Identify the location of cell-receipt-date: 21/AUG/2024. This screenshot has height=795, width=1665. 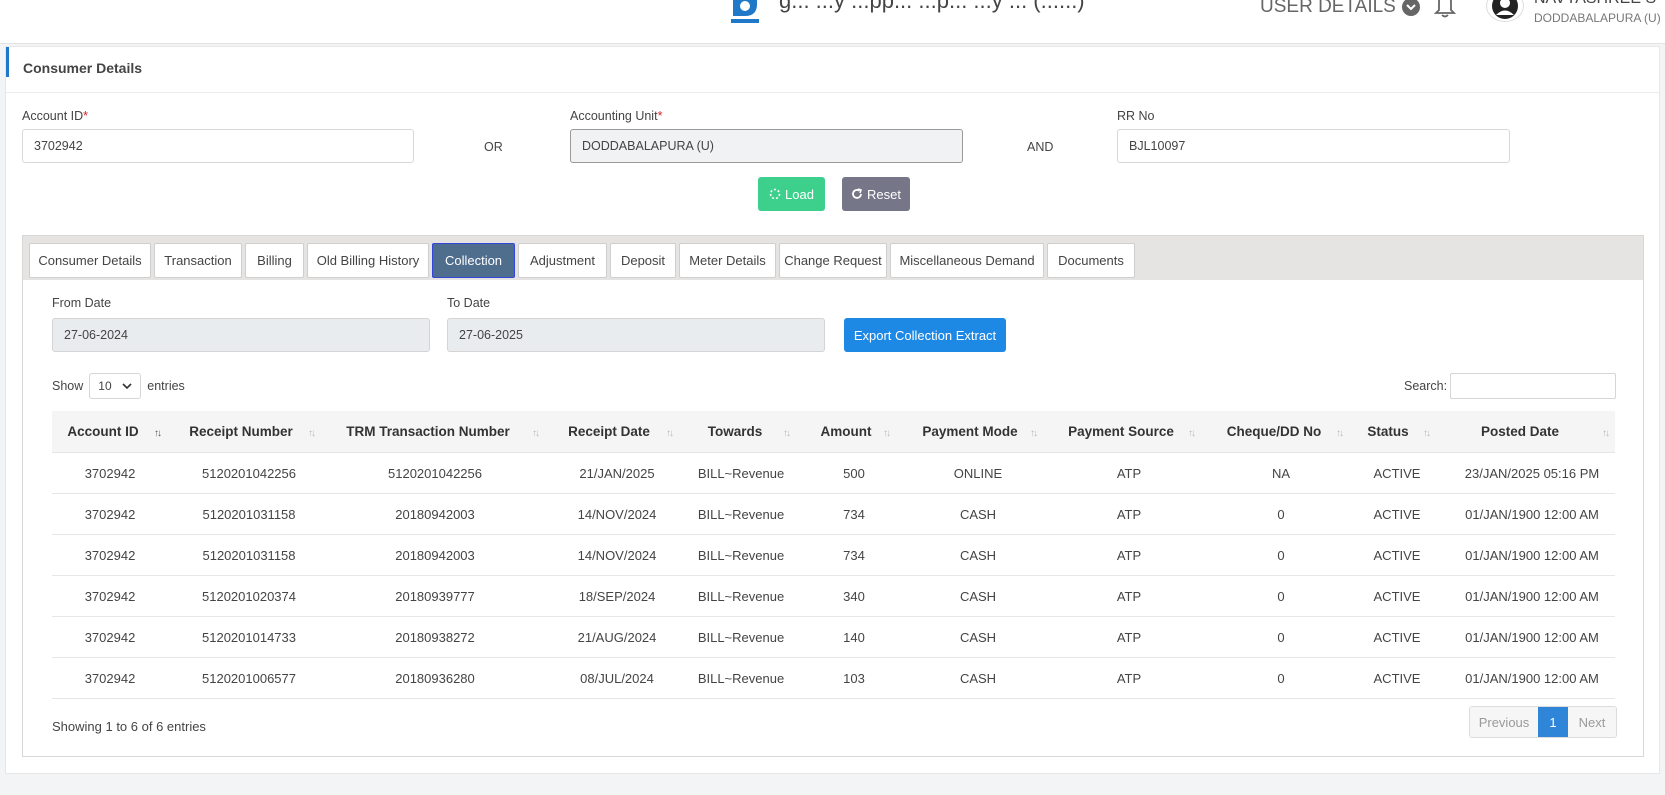
(617, 637).